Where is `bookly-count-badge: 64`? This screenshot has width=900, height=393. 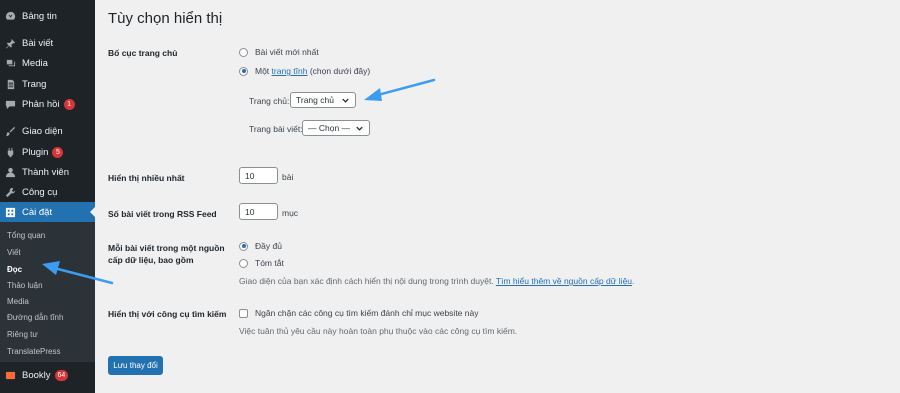 bookly-count-badge: 64 is located at coordinates (61, 375).